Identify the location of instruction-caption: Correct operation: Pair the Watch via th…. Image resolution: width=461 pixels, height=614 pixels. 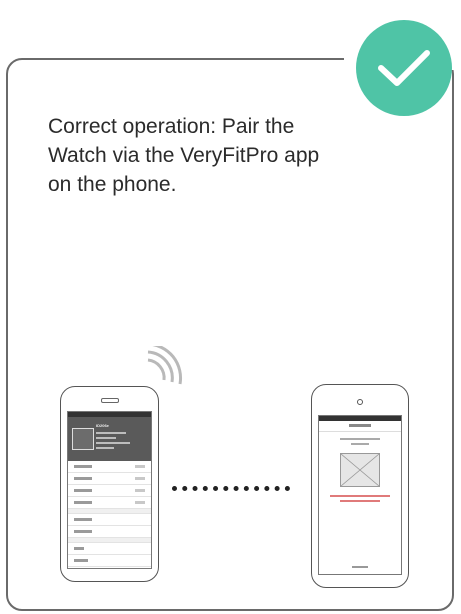
(184, 155).